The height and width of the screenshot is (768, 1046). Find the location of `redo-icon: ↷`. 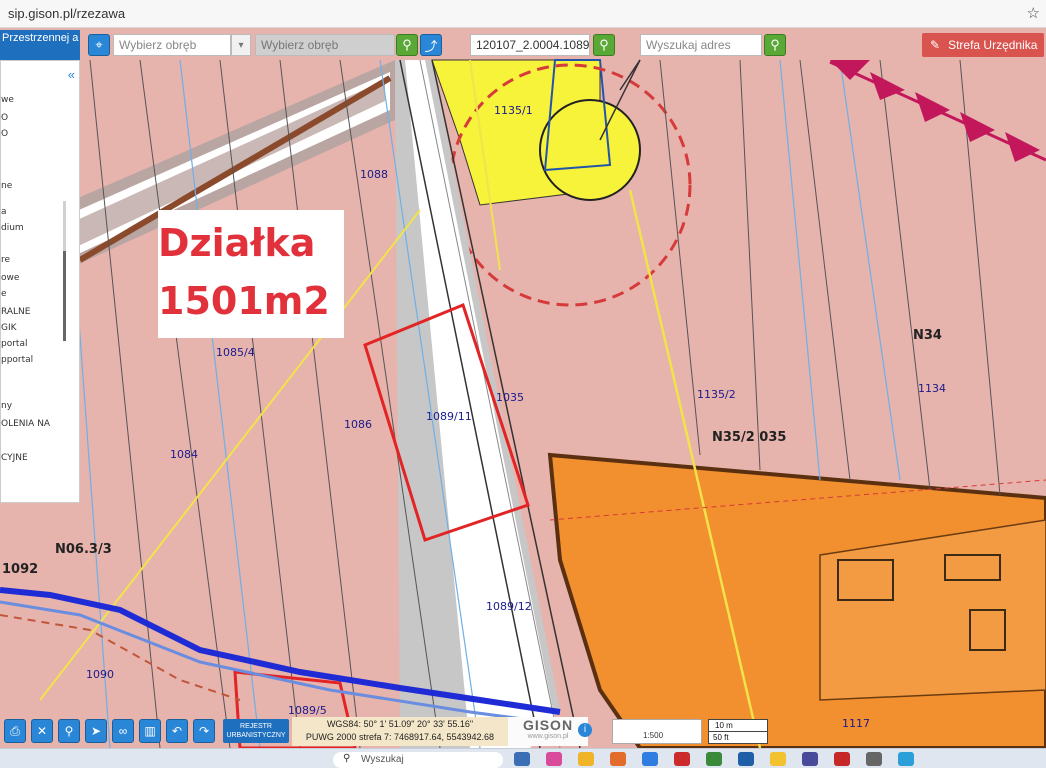

redo-icon: ↷ is located at coordinates (204, 731).